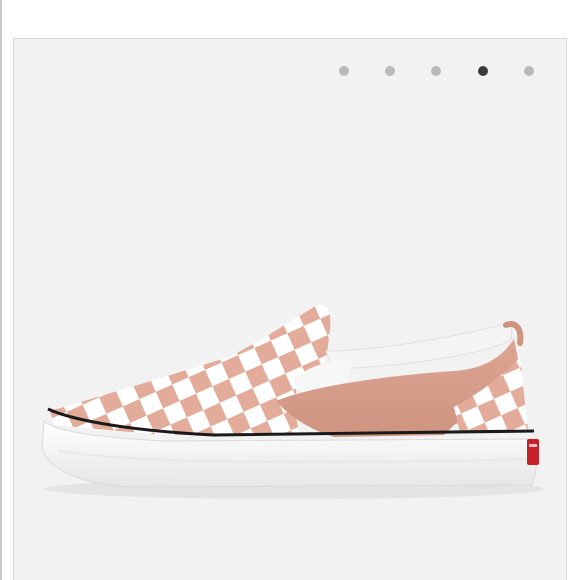 This screenshot has width=580, height=580. I want to click on carousel-dot-4-active, so click(483, 71).